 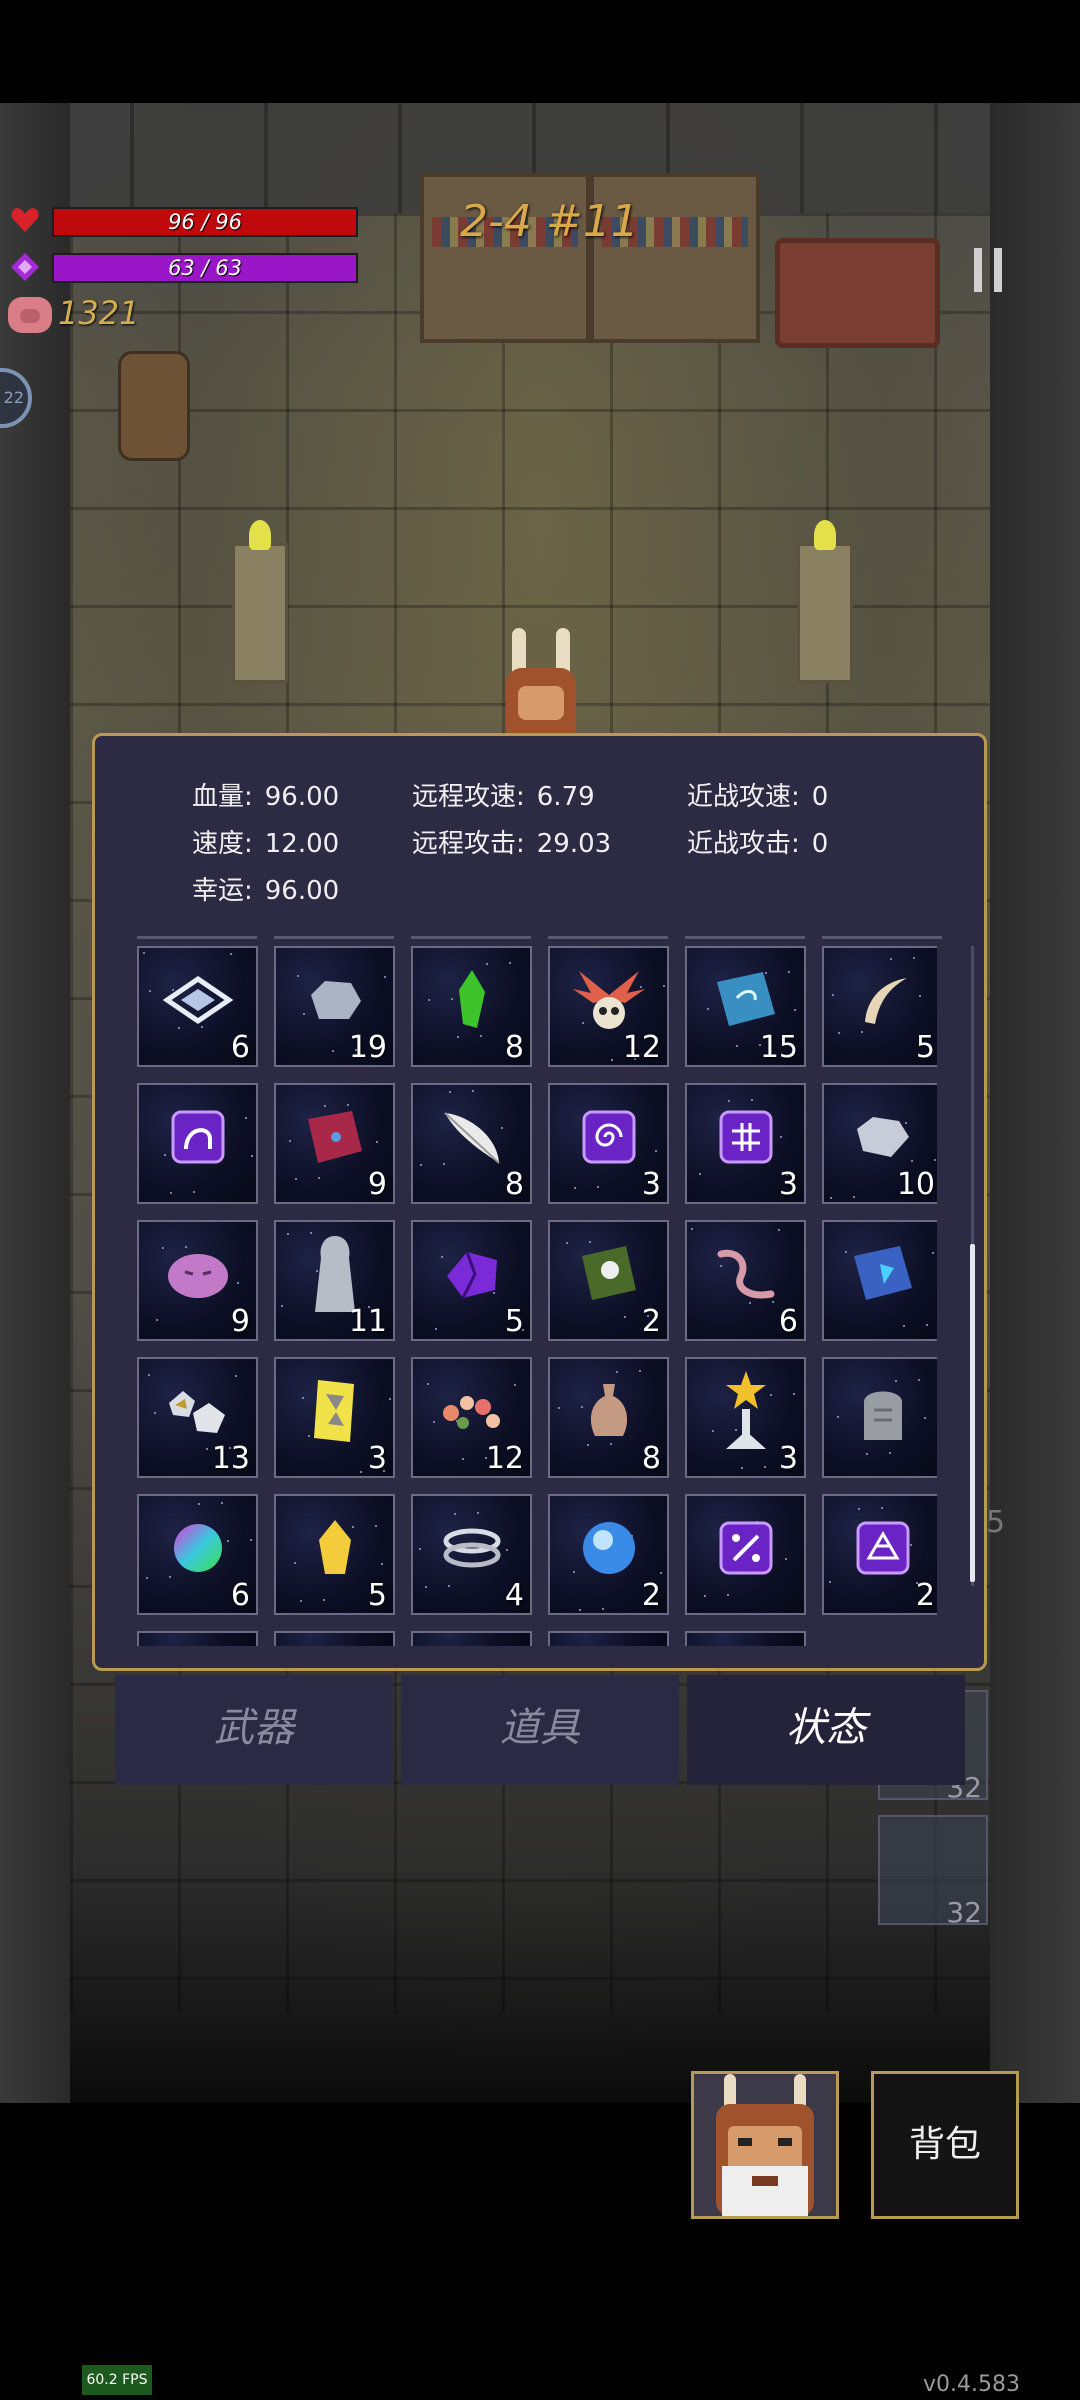 I want to click on item-count: 13, so click(x=230, y=1458).